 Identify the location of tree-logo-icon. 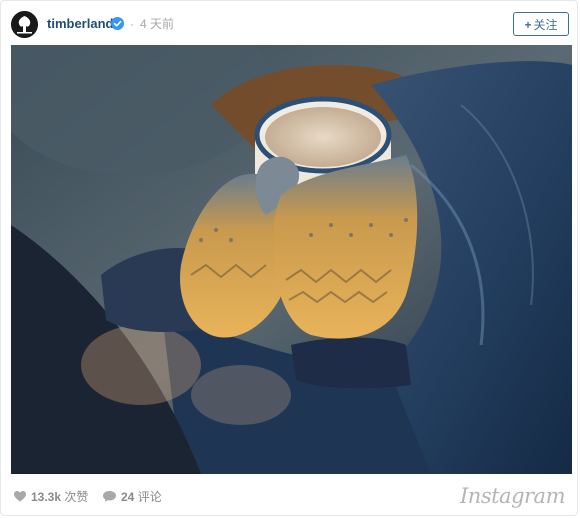
(24, 24).